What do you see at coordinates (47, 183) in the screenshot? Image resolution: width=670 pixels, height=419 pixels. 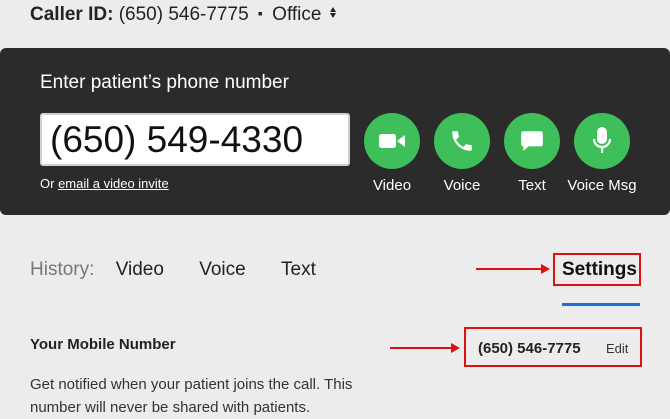 I see `invite-prefix: Or` at bounding box center [47, 183].